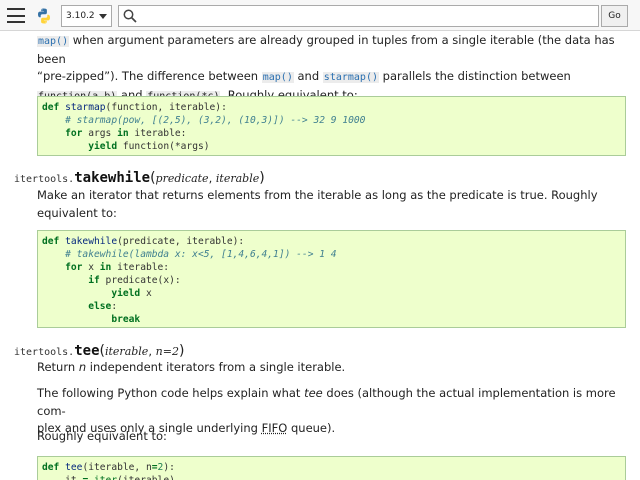  Describe the element at coordinates (358, 16) in the screenshot. I see `search-input` at that location.